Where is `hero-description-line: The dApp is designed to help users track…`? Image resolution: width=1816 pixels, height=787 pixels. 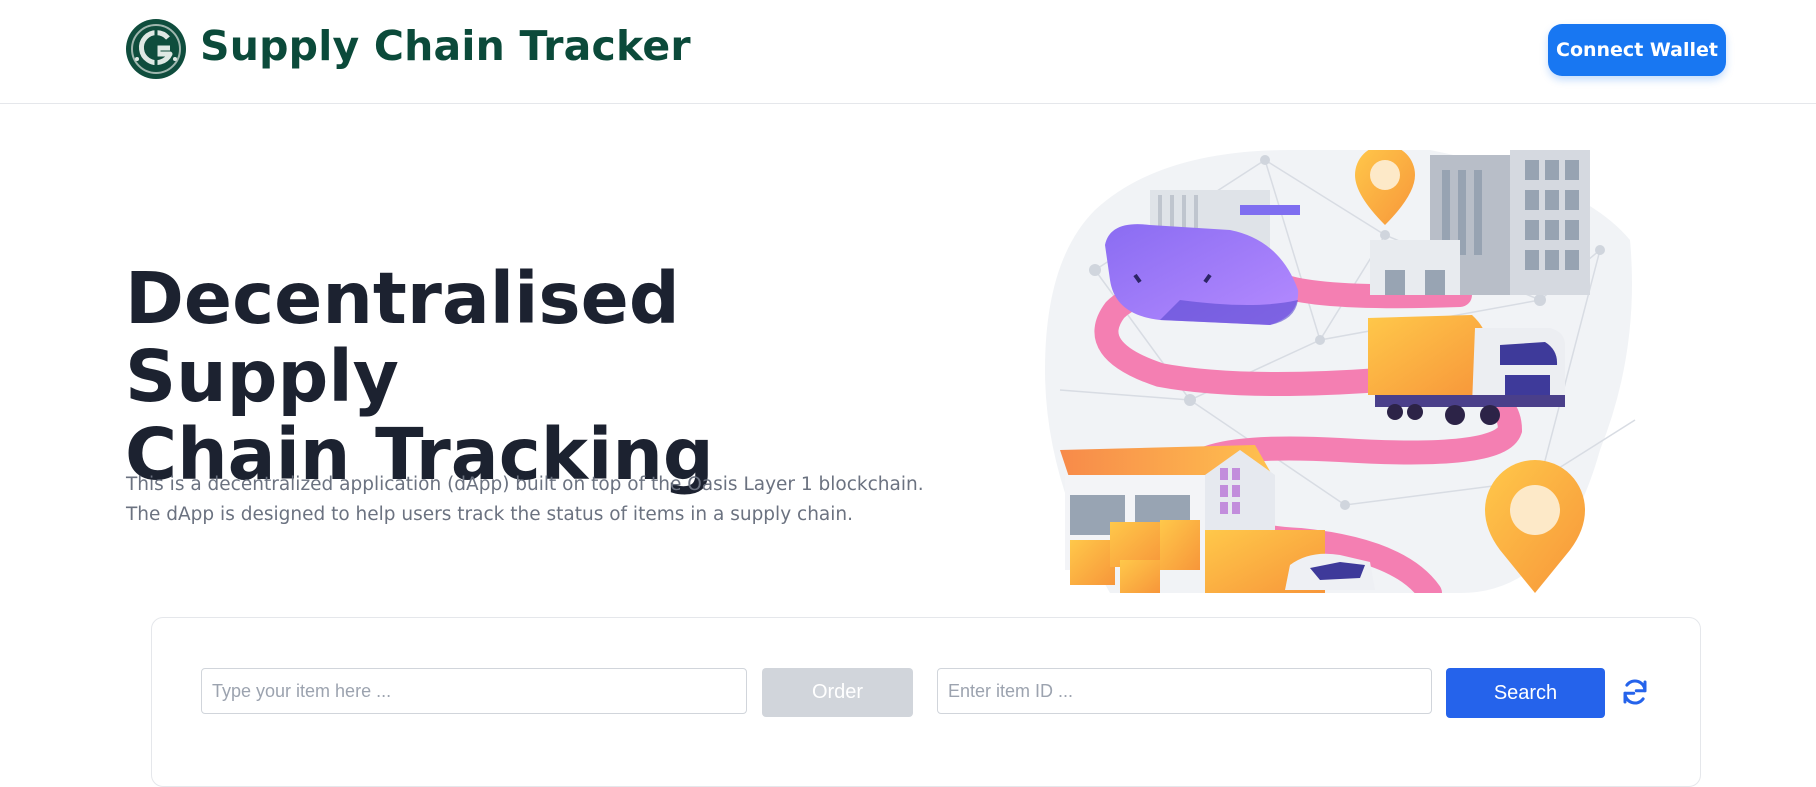
hero-description-line: The dApp is designed to help users track… is located at coordinates (490, 514).